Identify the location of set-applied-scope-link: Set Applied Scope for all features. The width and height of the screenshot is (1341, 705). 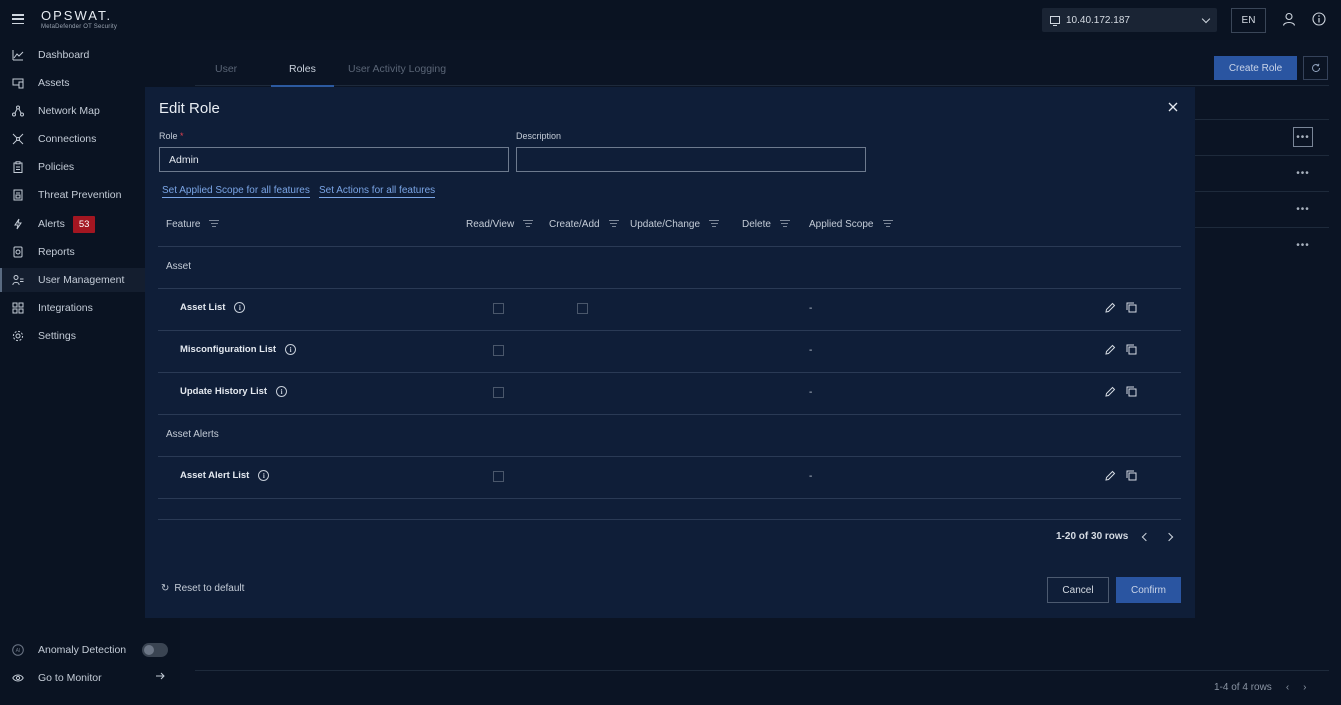
(236, 191).